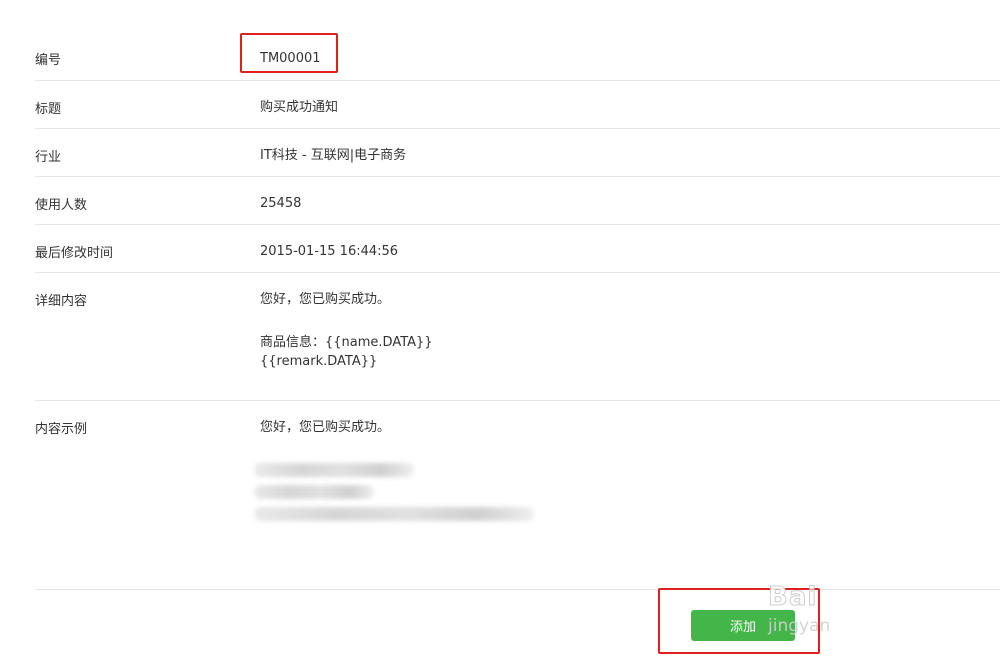 The height and width of the screenshot is (664, 1000). What do you see at coordinates (333, 155) in the screenshot?
I see `industry-value: IT科技 - 互联网|电子商务` at bounding box center [333, 155].